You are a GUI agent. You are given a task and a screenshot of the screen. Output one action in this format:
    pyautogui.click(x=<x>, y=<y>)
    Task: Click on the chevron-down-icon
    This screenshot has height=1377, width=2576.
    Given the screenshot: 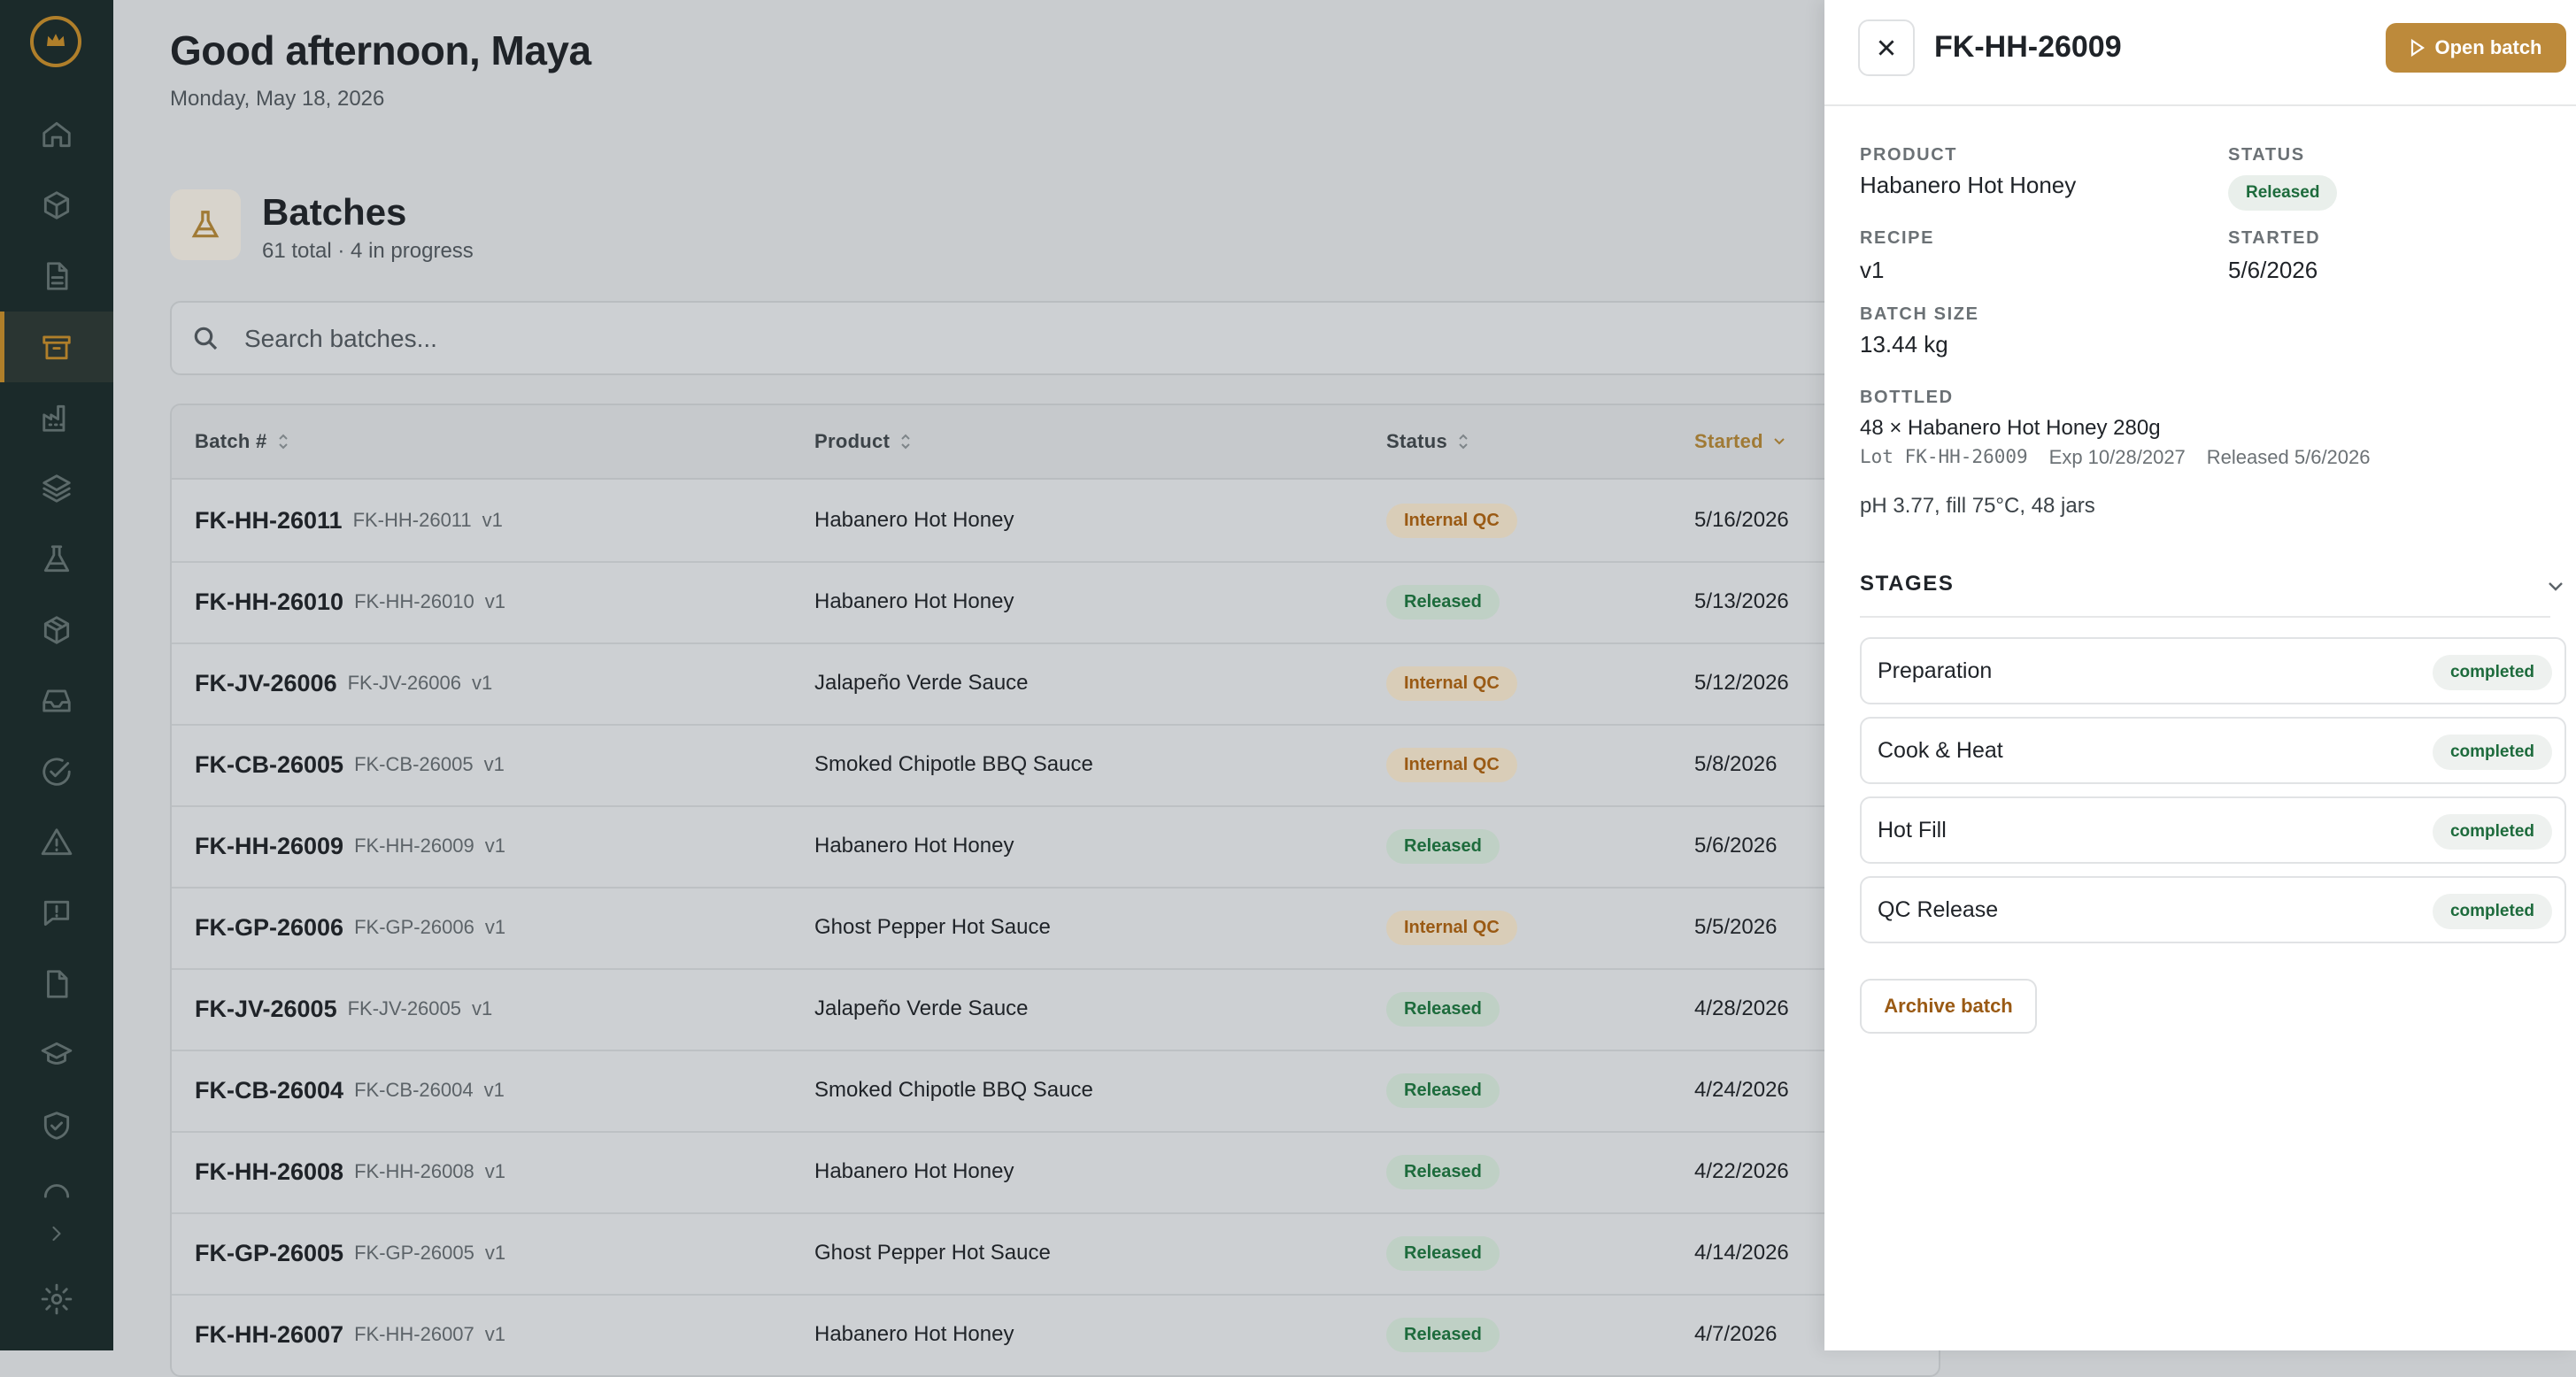 What is the action you would take?
    pyautogui.click(x=2556, y=586)
    